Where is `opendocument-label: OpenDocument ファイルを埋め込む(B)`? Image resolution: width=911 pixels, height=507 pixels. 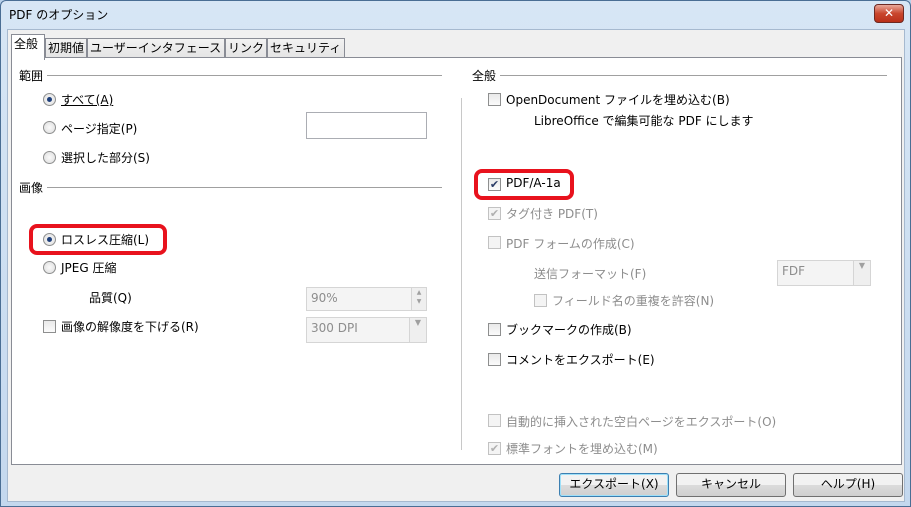 opendocument-label: OpenDocument ファイルを埋め込む(B) is located at coordinates (618, 99).